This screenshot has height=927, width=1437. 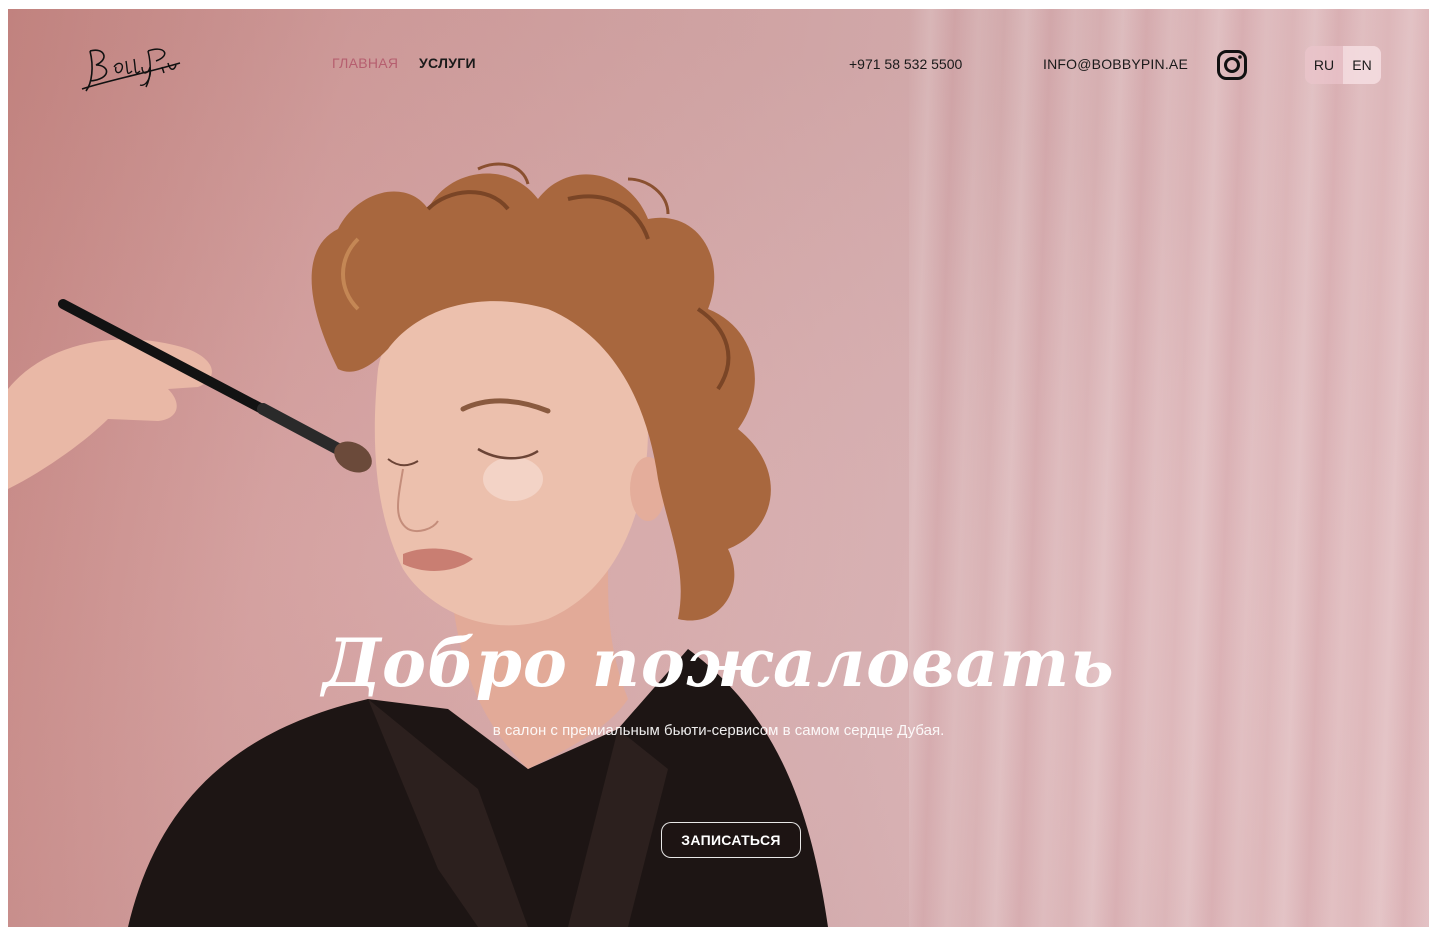 I want to click on contact-email: INFO@BOBBYPIN.AE, so click(x=1115, y=64).